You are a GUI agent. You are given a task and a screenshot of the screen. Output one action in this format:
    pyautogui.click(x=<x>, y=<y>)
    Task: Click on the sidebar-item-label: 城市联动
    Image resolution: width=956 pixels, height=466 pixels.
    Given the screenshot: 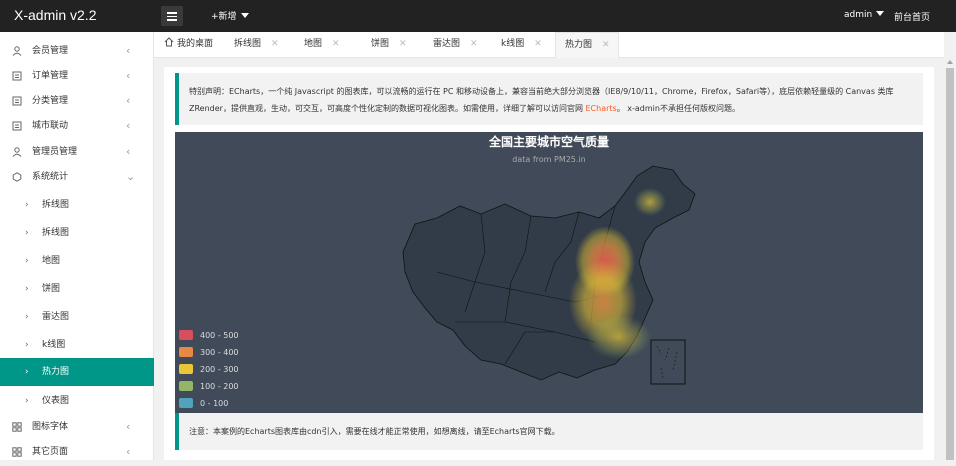 What is the action you would take?
    pyautogui.click(x=50, y=126)
    